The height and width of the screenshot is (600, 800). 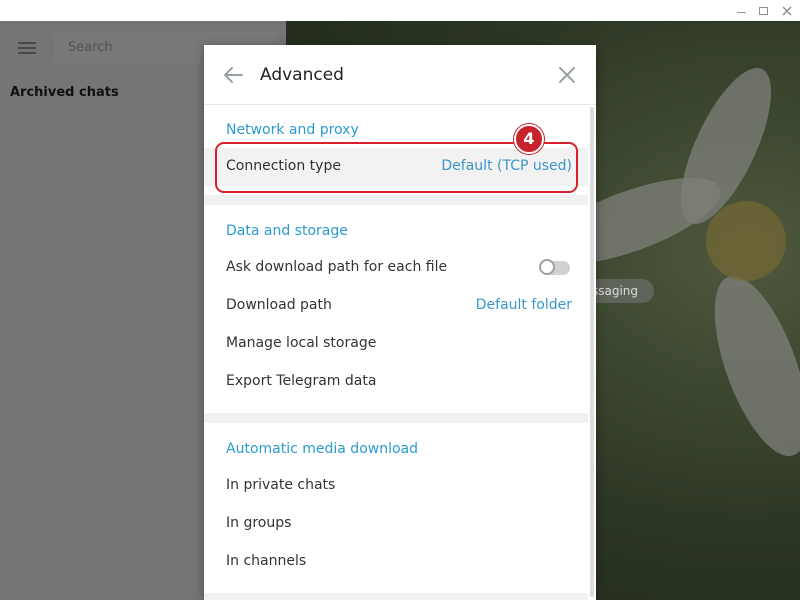 I want to click on annotation-step-badge: 4, so click(x=529, y=139).